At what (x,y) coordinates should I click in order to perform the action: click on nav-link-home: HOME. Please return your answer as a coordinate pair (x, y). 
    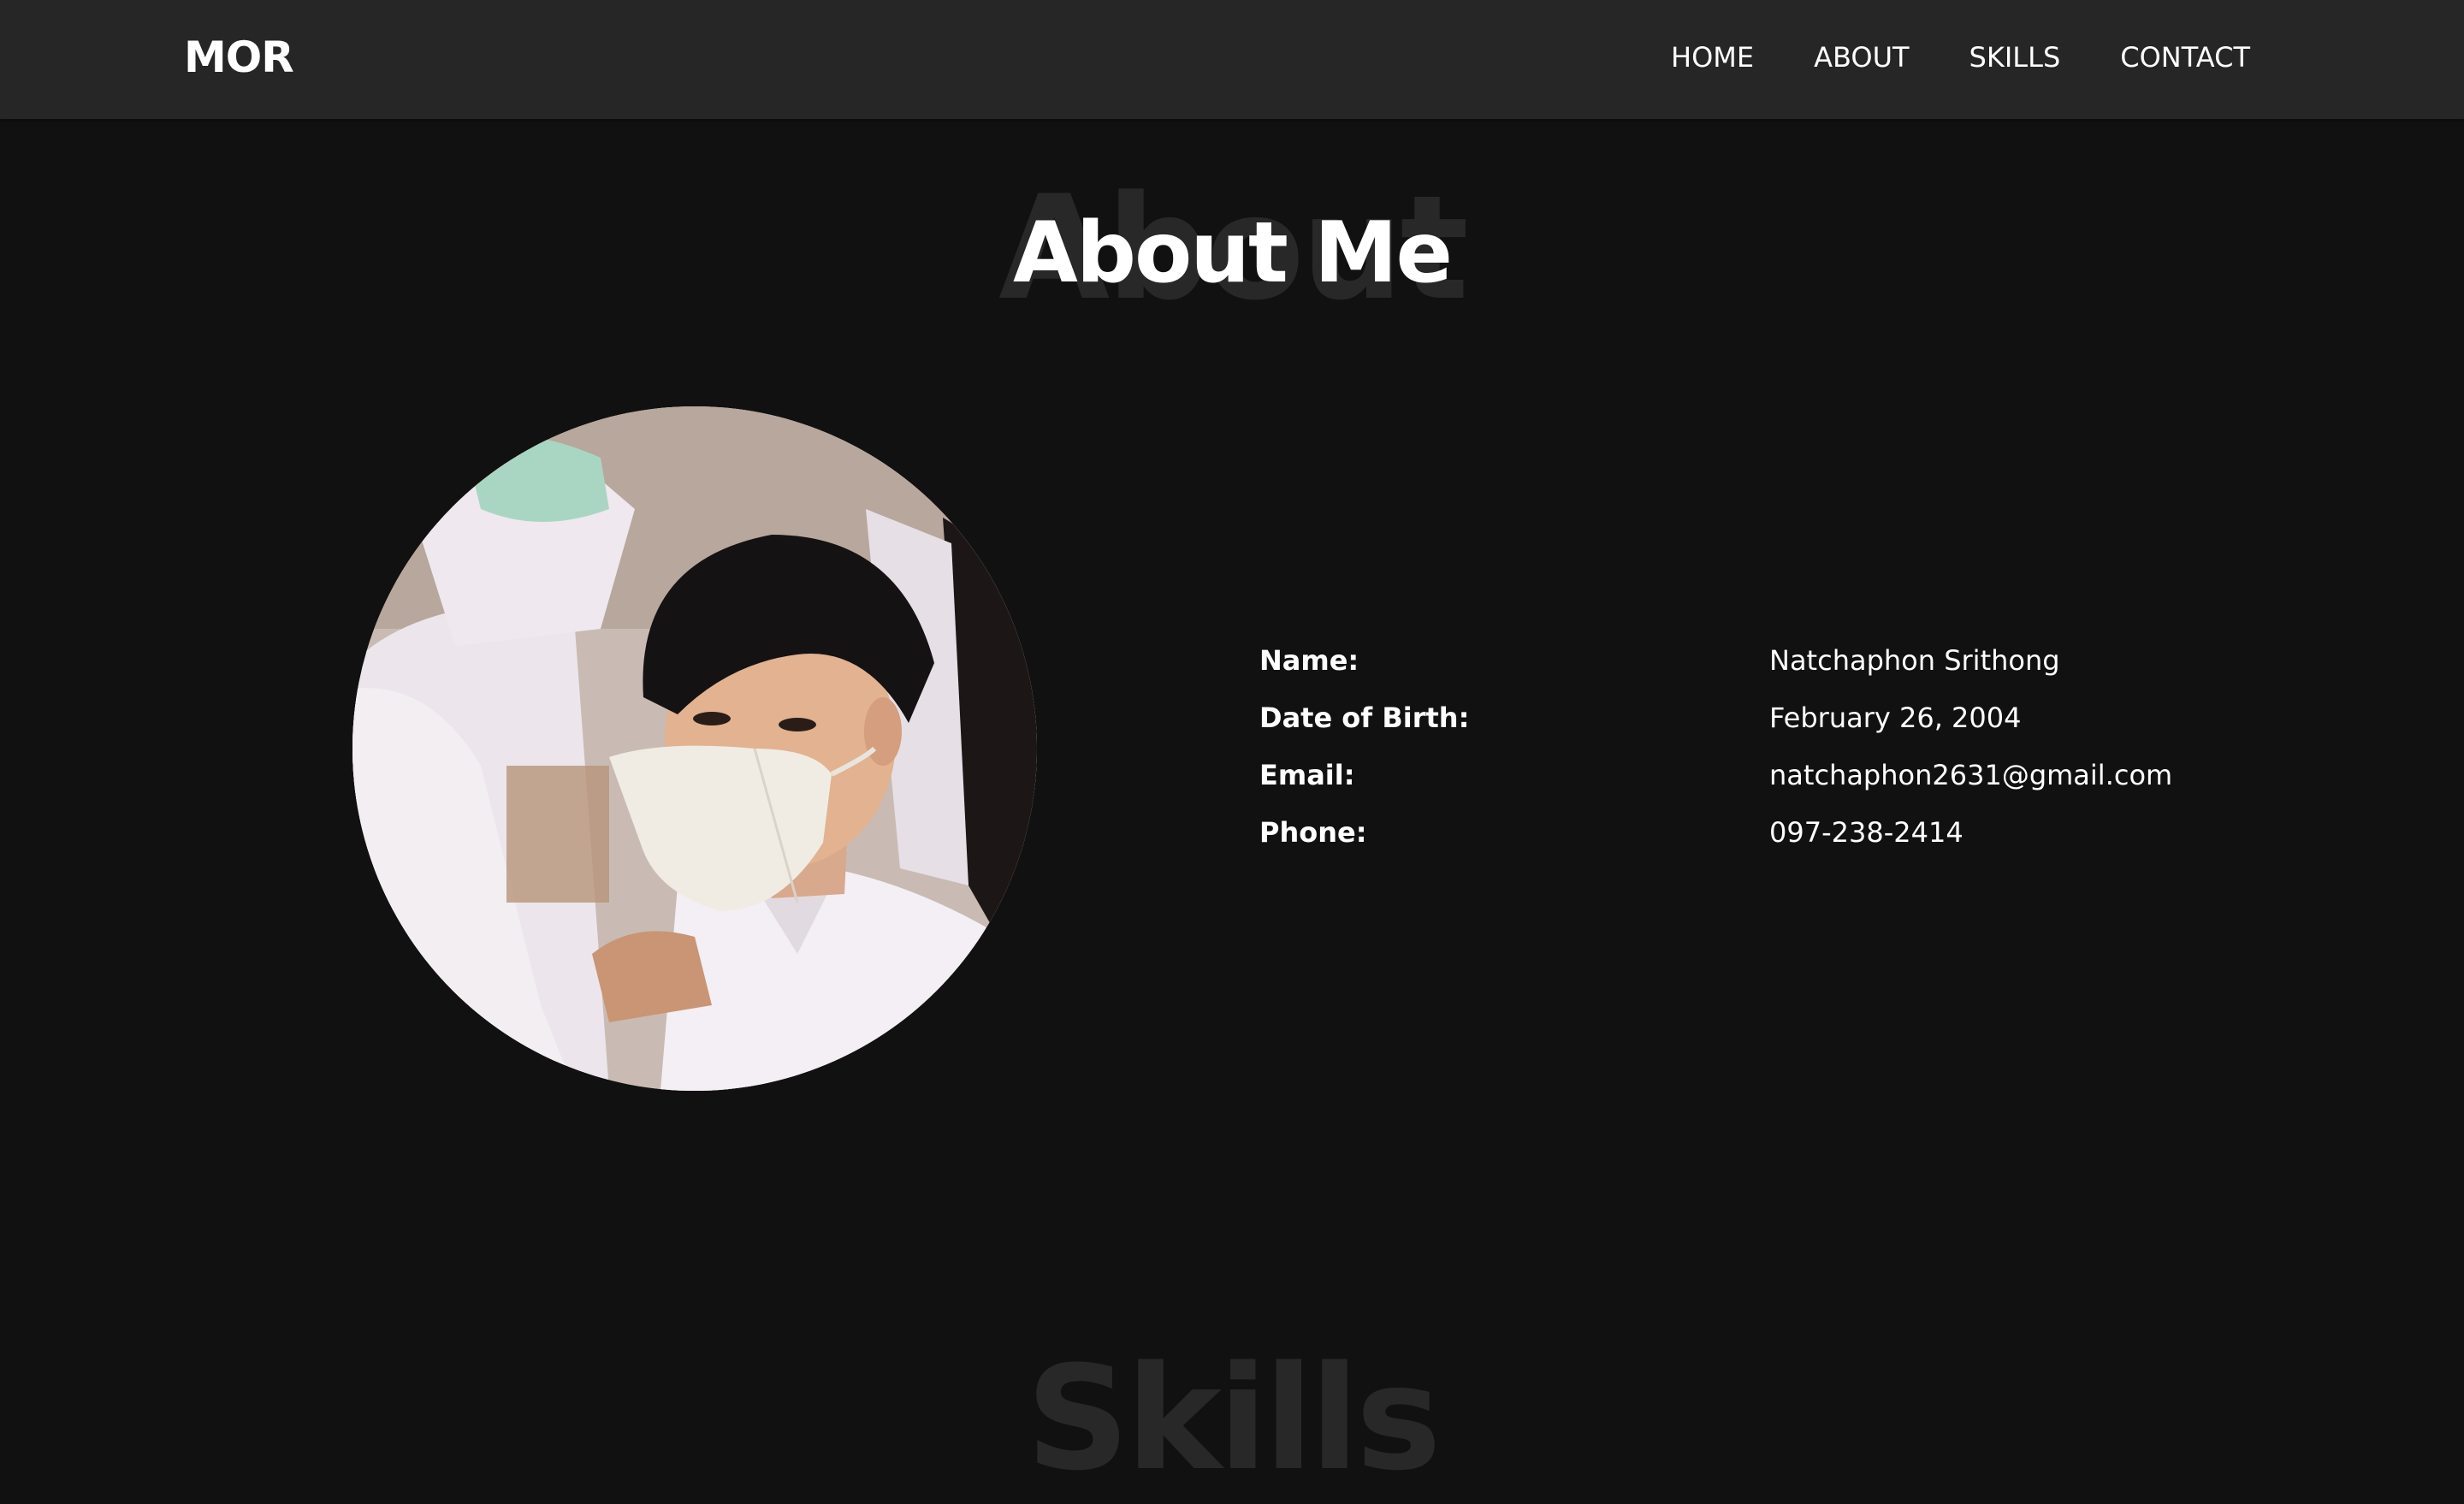
    Looking at the image, I should click on (1712, 57).